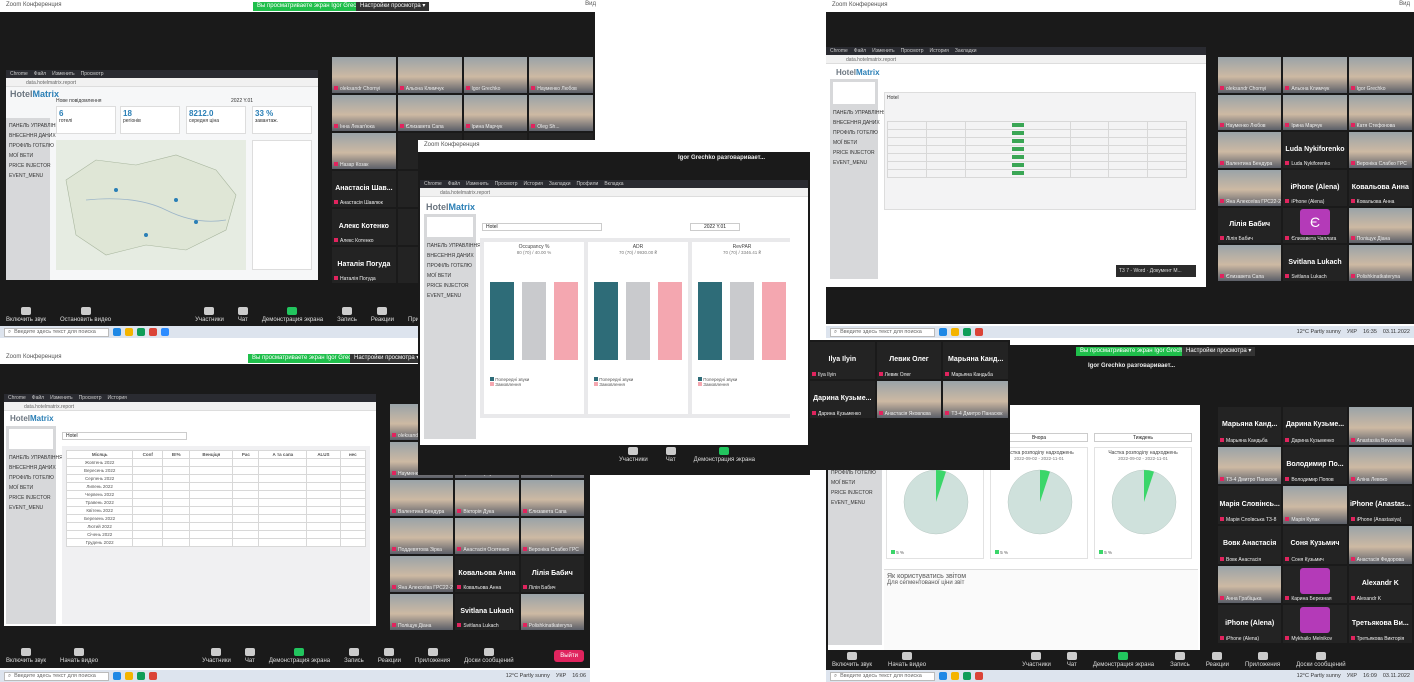 The width and height of the screenshot is (1414, 682). What do you see at coordinates (364, 265) in the screenshot?
I see `participant-tile: Наталія Погуда Наталія Погуда` at bounding box center [364, 265].